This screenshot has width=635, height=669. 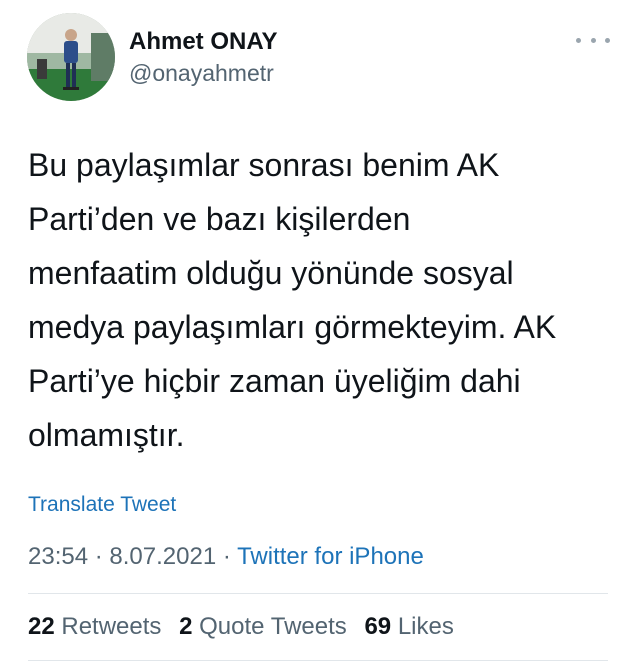 I want to click on tweet-line: olmamıştır., so click(x=106, y=435).